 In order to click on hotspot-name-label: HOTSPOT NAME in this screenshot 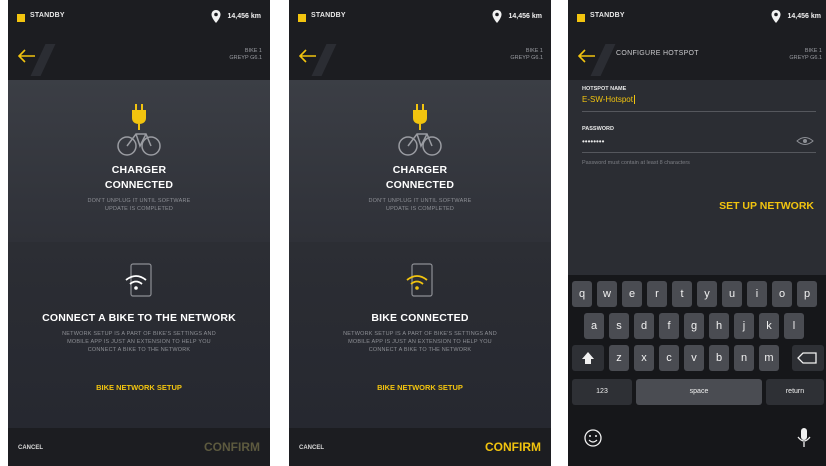, I will do `click(604, 89)`.